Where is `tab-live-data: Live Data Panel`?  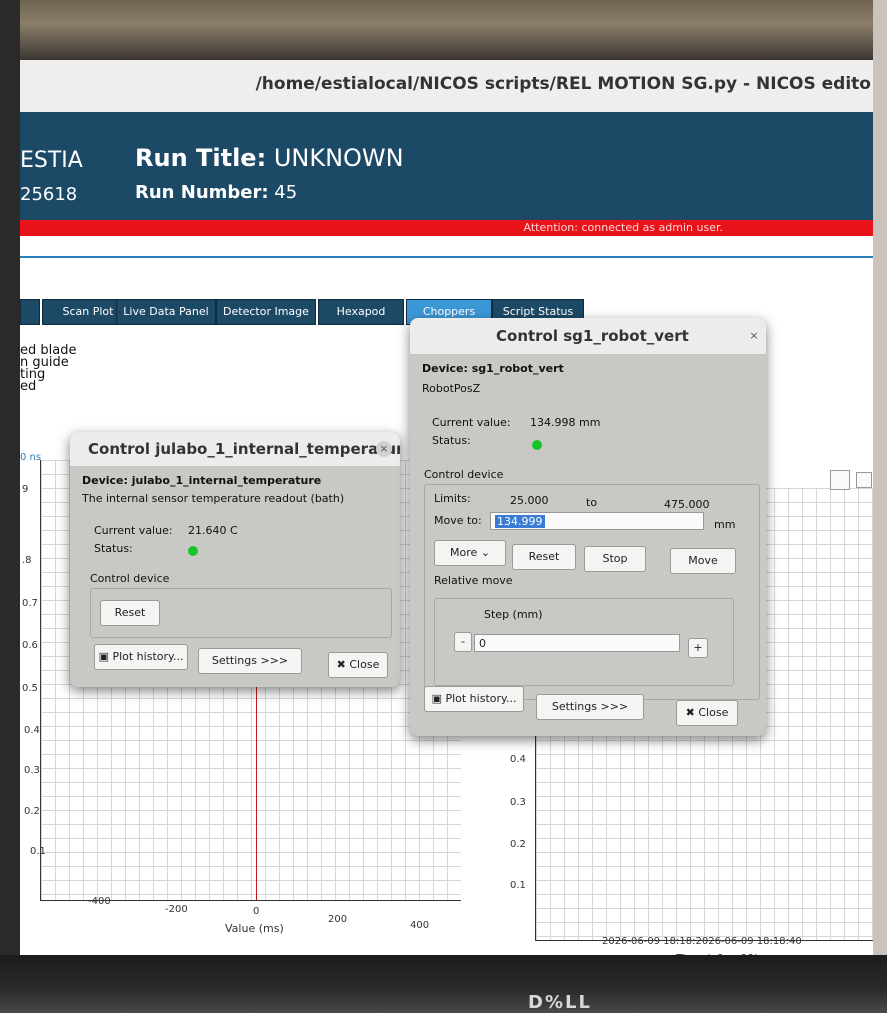
tab-live-data: Live Data Panel is located at coordinates (166, 312).